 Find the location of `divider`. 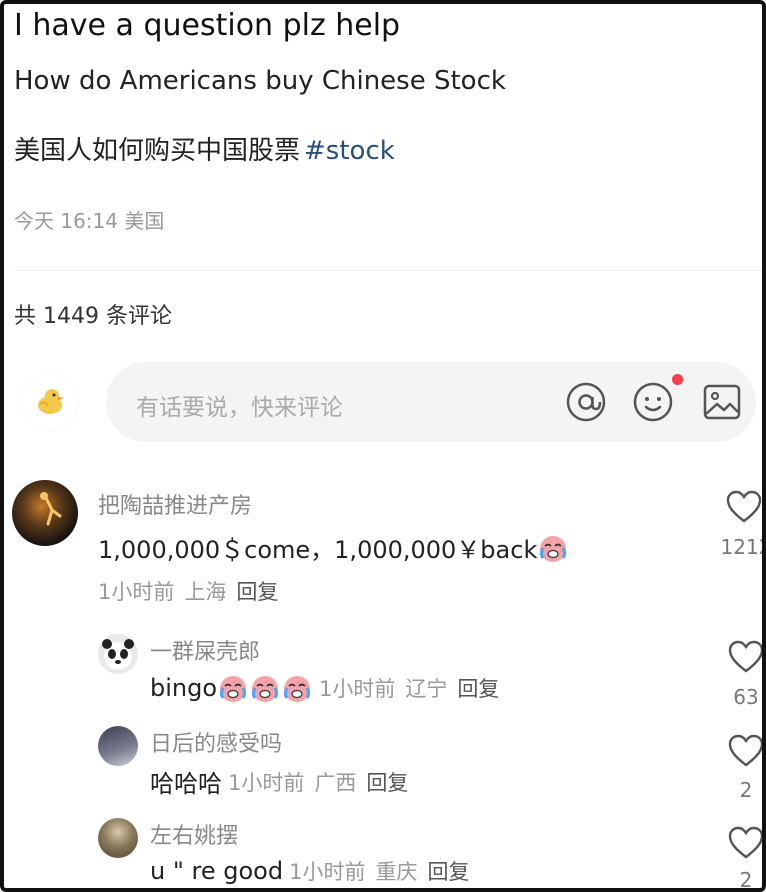

divider is located at coordinates (388, 270).